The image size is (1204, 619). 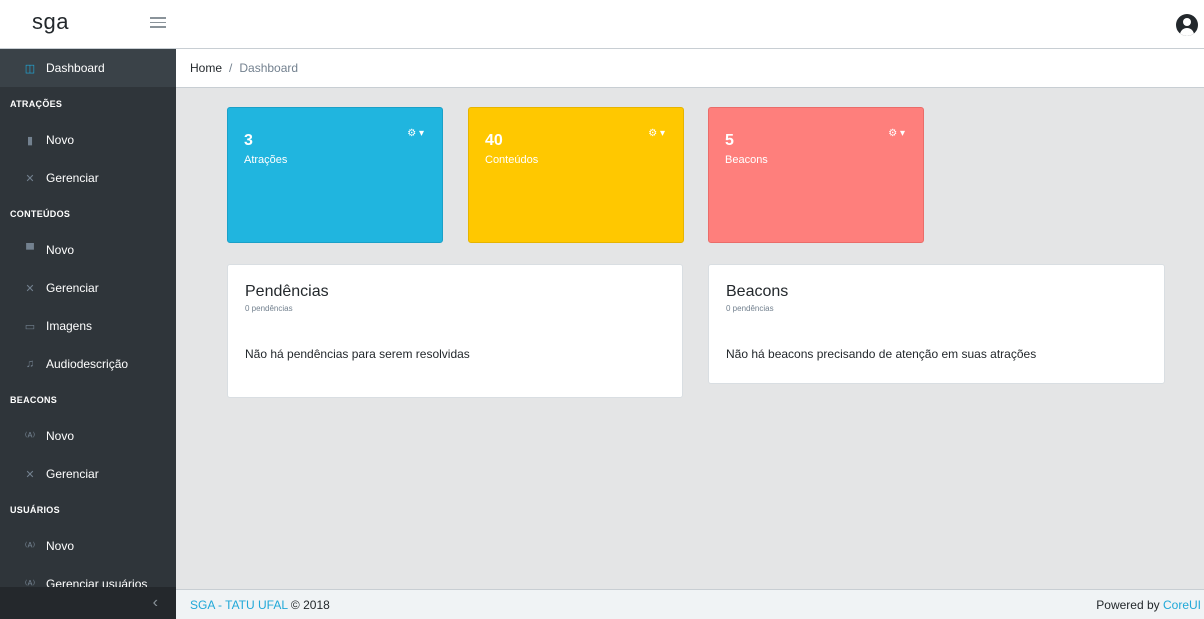 I want to click on footer-powered-by: Powered by, so click(x=1128, y=604).